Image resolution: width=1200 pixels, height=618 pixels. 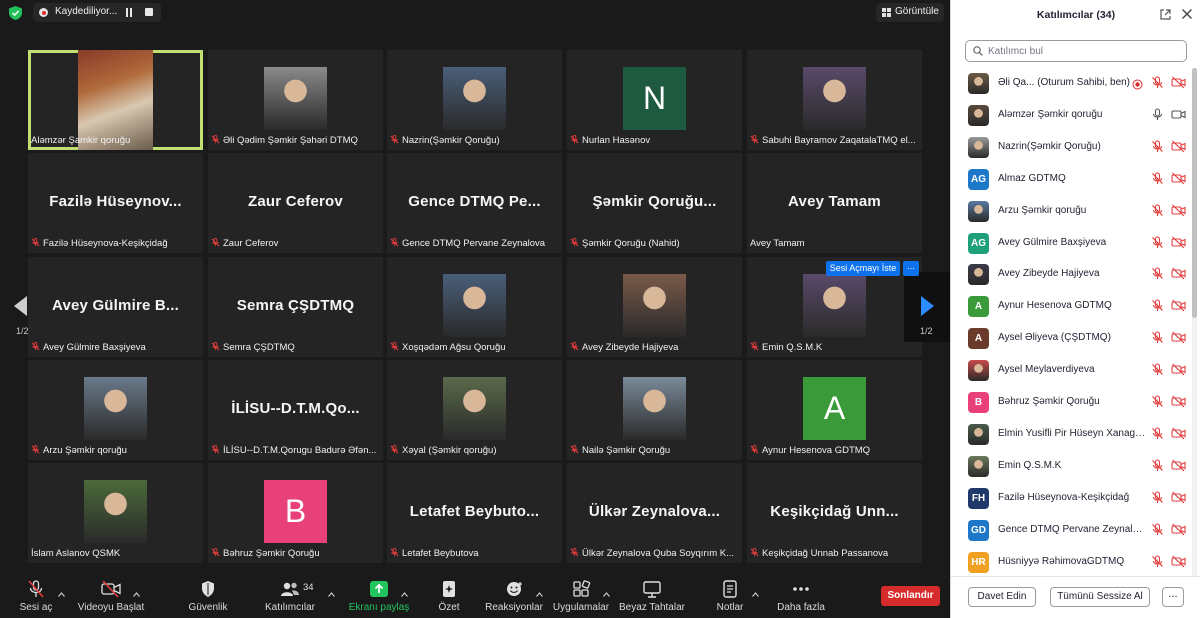 I want to click on participant-tile: Nazrin(Şəmkir Qoruğu), so click(x=474, y=100).